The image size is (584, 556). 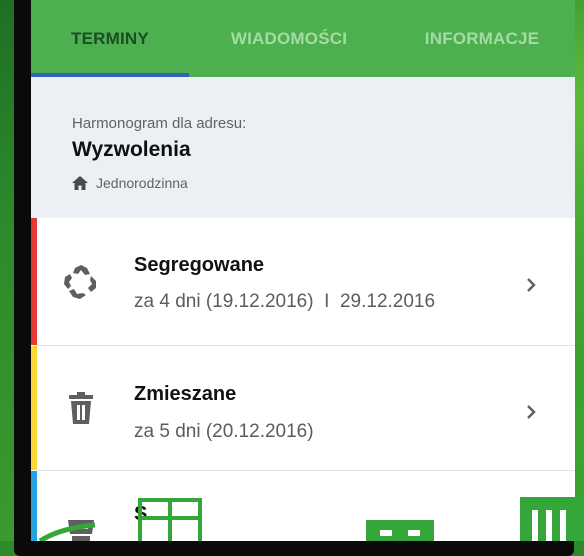 What do you see at coordinates (81, 526) in the screenshot?
I see `bin-icon` at bounding box center [81, 526].